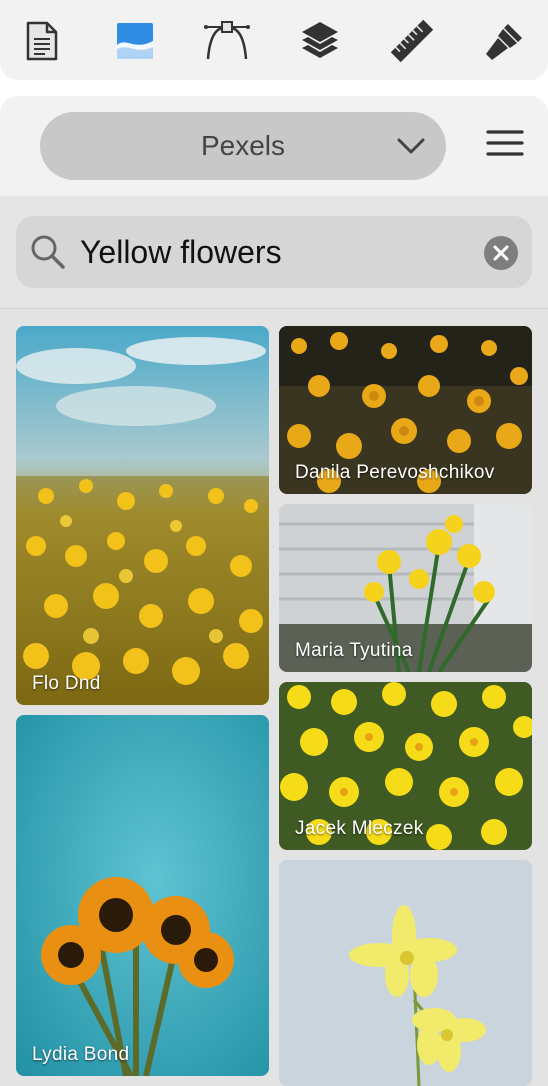 This screenshot has width=548, height=1086. What do you see at coordinates (48, 252) in the screenshot?
I see `search-icon` at bounding box center [48, 252].